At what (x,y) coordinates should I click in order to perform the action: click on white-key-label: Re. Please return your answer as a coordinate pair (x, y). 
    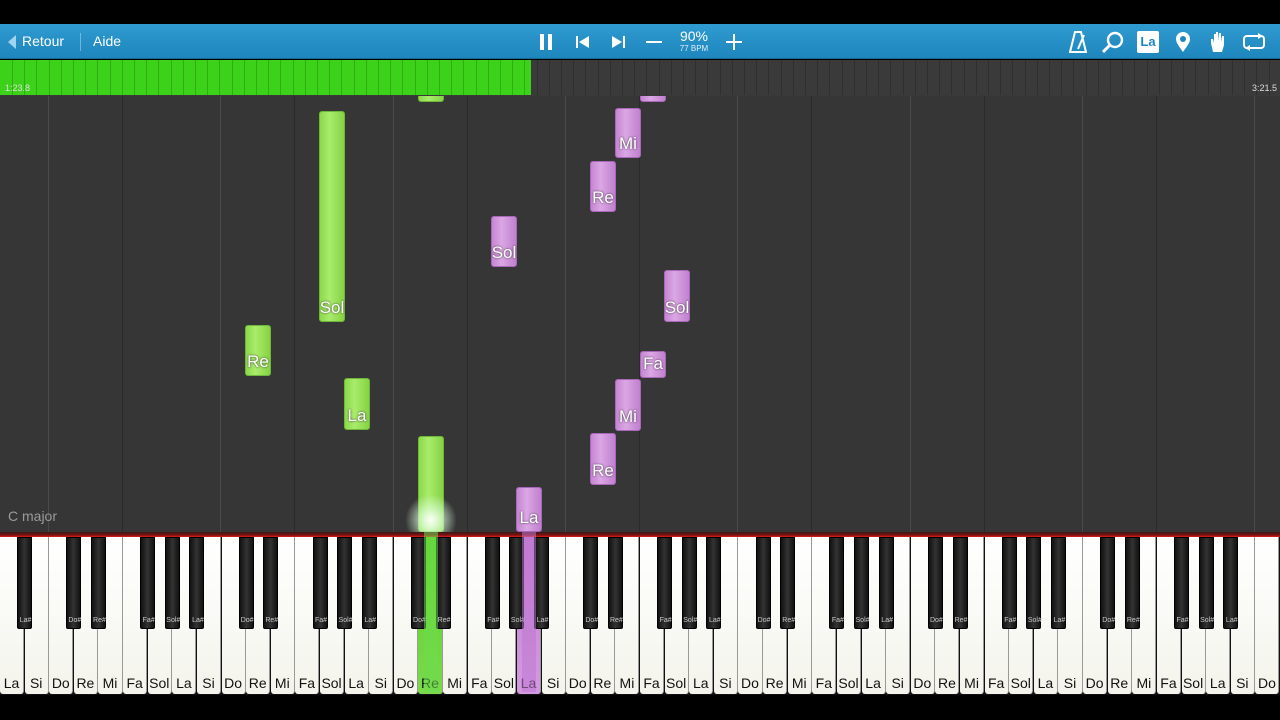
    Looking at the image, I should click on (1119, 683).